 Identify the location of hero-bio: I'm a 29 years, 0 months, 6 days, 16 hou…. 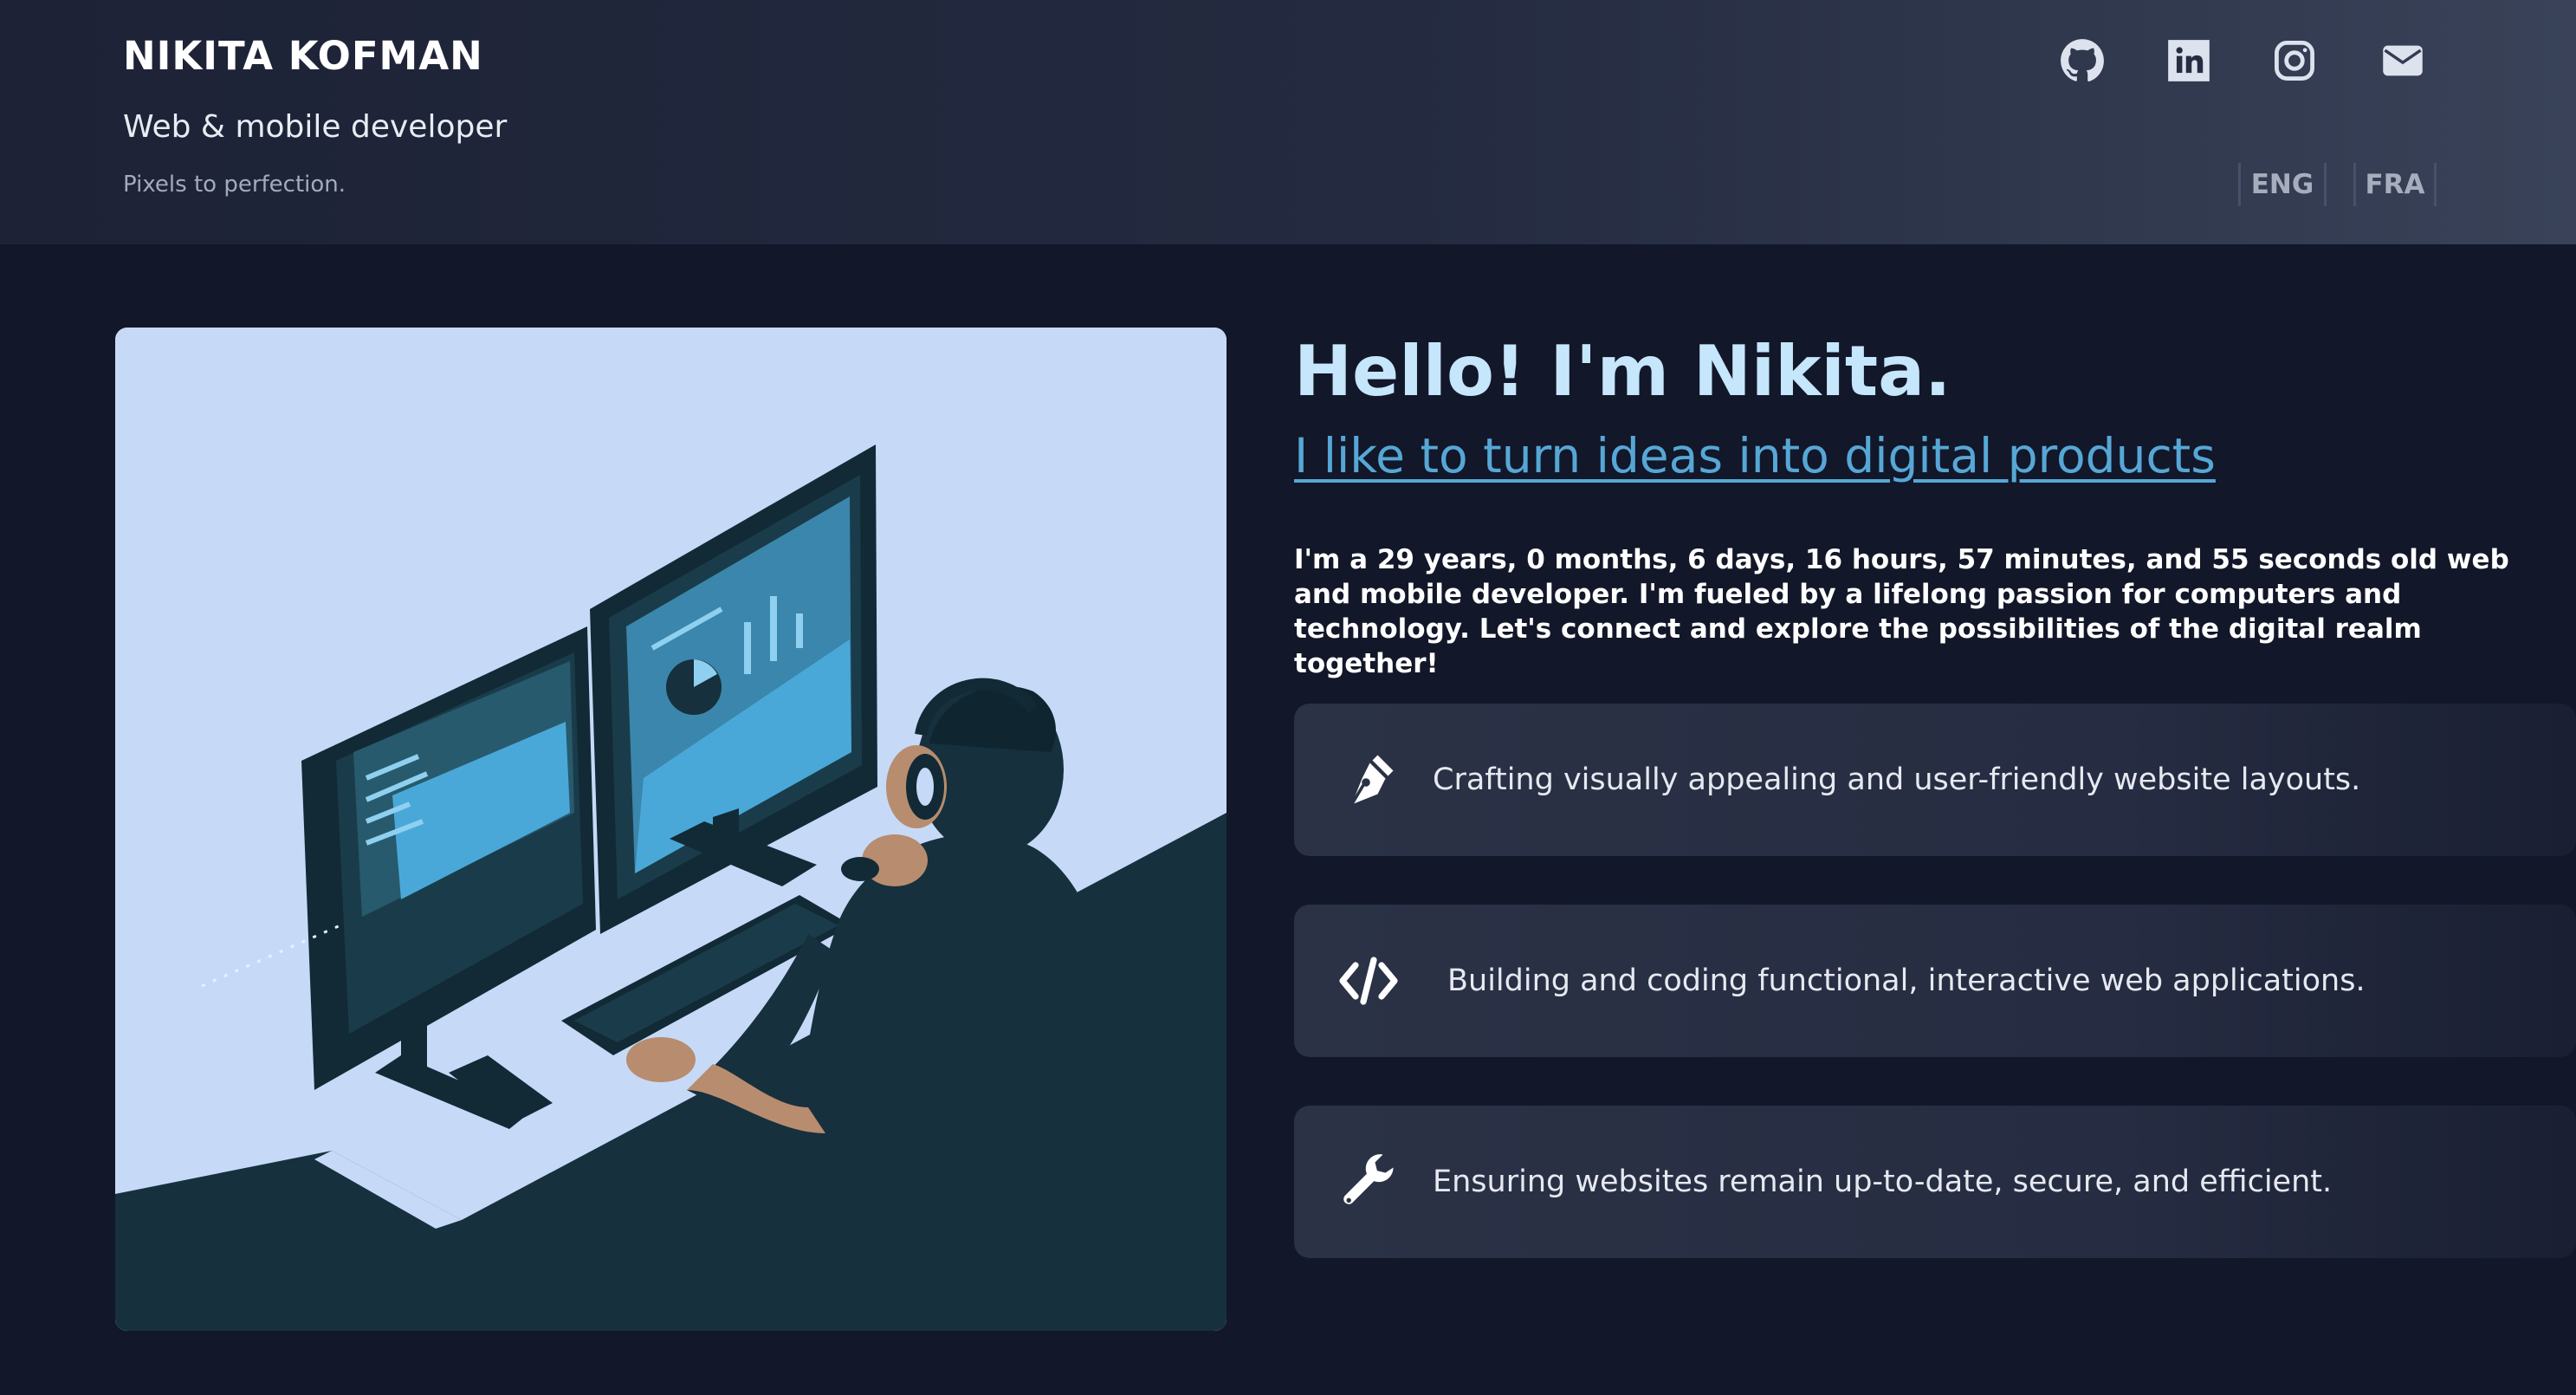
(1902, 611).